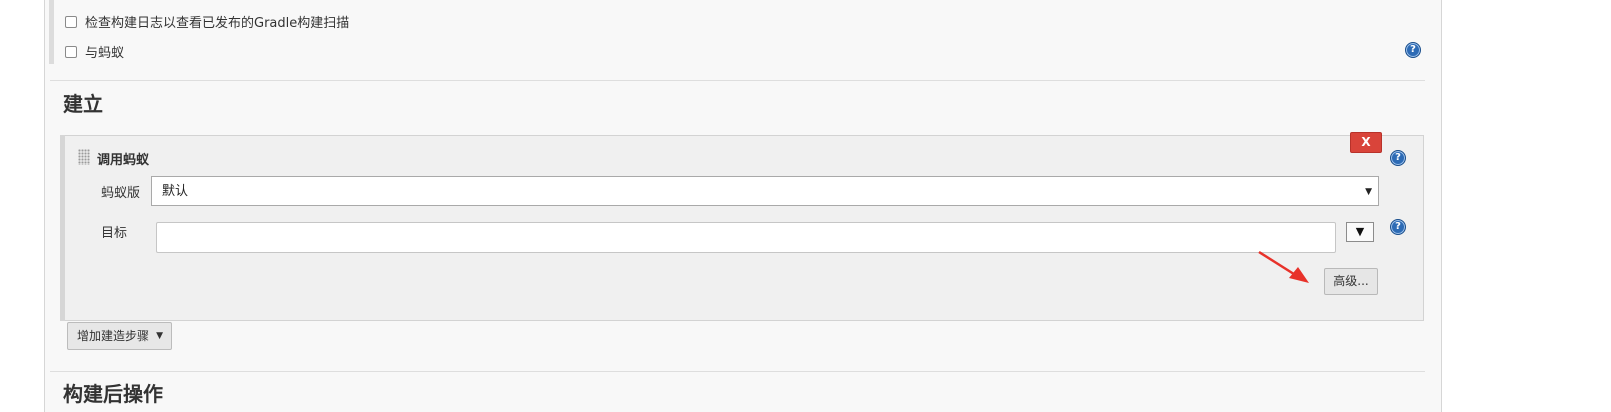  I want to click on add-build-step-button: 增加建造步骤 ▼, so click(119, 336).